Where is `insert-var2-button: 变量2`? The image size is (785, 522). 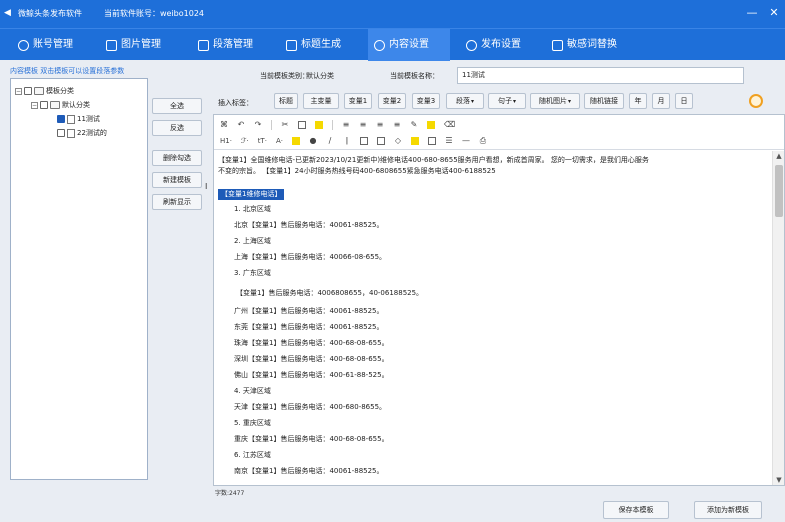
insert-var2-button: 变量2 is located at coordinates (392, 101).